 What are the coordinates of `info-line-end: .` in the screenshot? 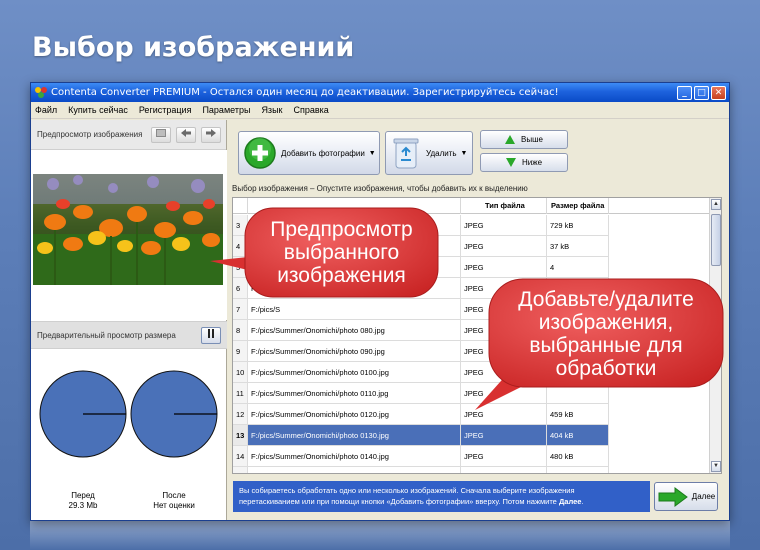 It's located at (582, 501).